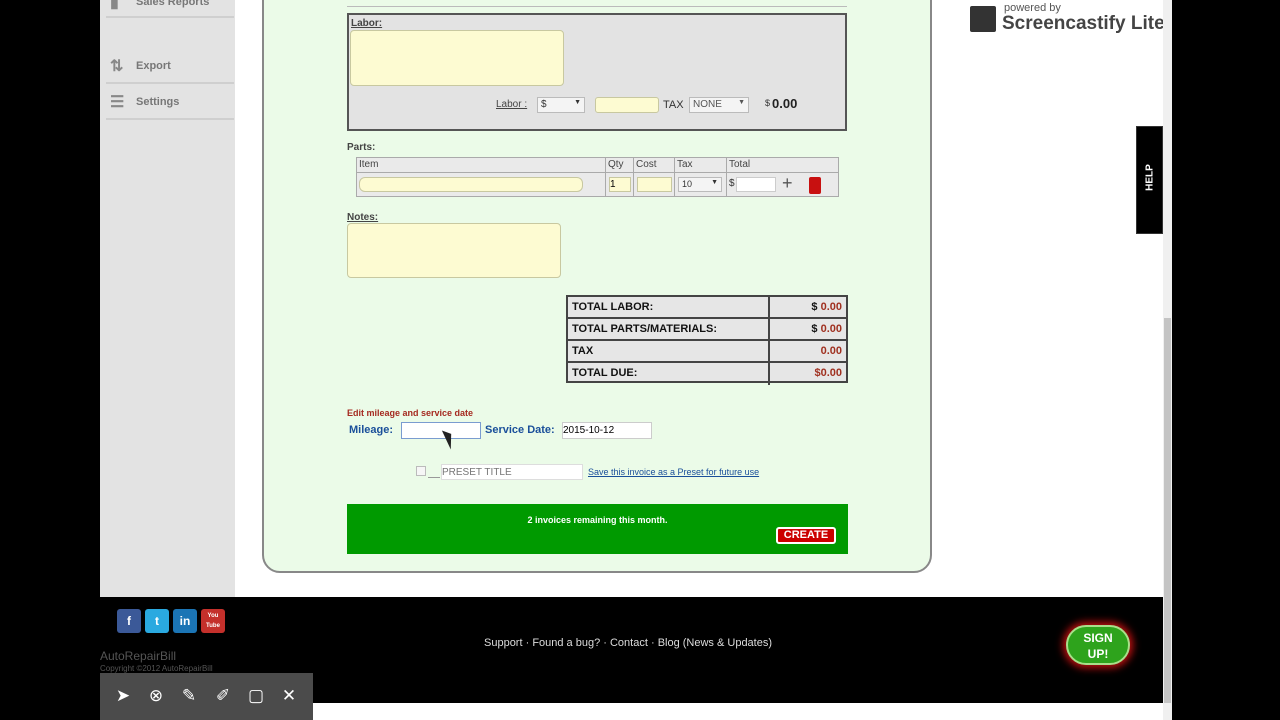  What do you see at coordinates (206, 696) in the screenshot?
I see `annotation-toolbar: ➤ ⊗ ✎ ✐ ▢ ✕` at bounding box center [206, 696].